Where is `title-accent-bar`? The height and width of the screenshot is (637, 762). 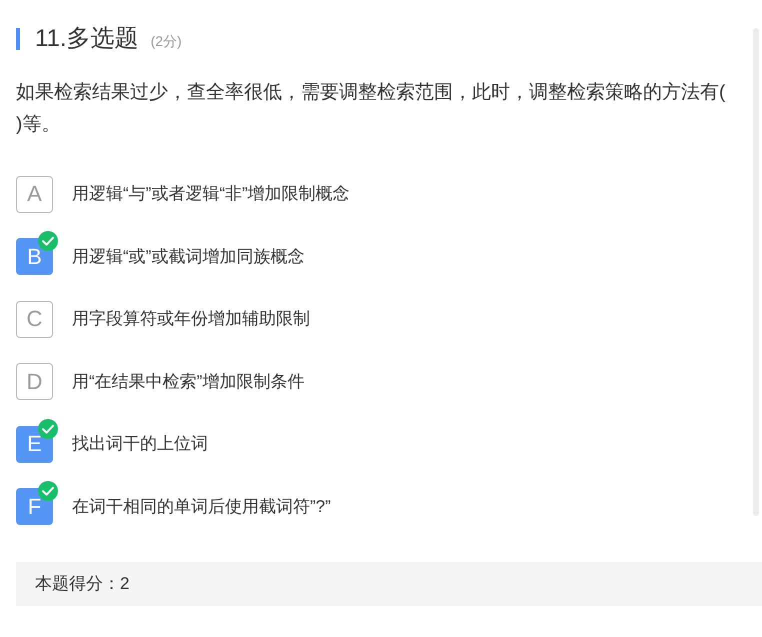
title-accent-bar is located at coordinates (18, 39).